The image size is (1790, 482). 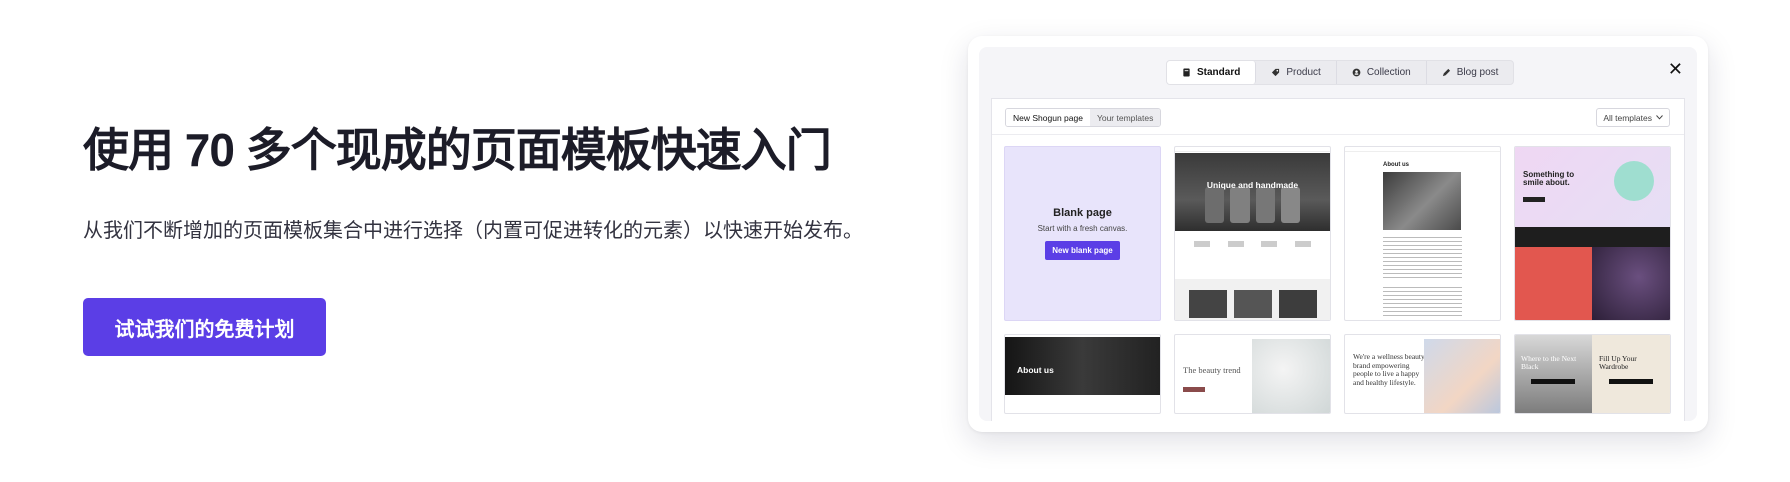 I want to click on tab-standard: Standard, so click(x=1212, y=72).